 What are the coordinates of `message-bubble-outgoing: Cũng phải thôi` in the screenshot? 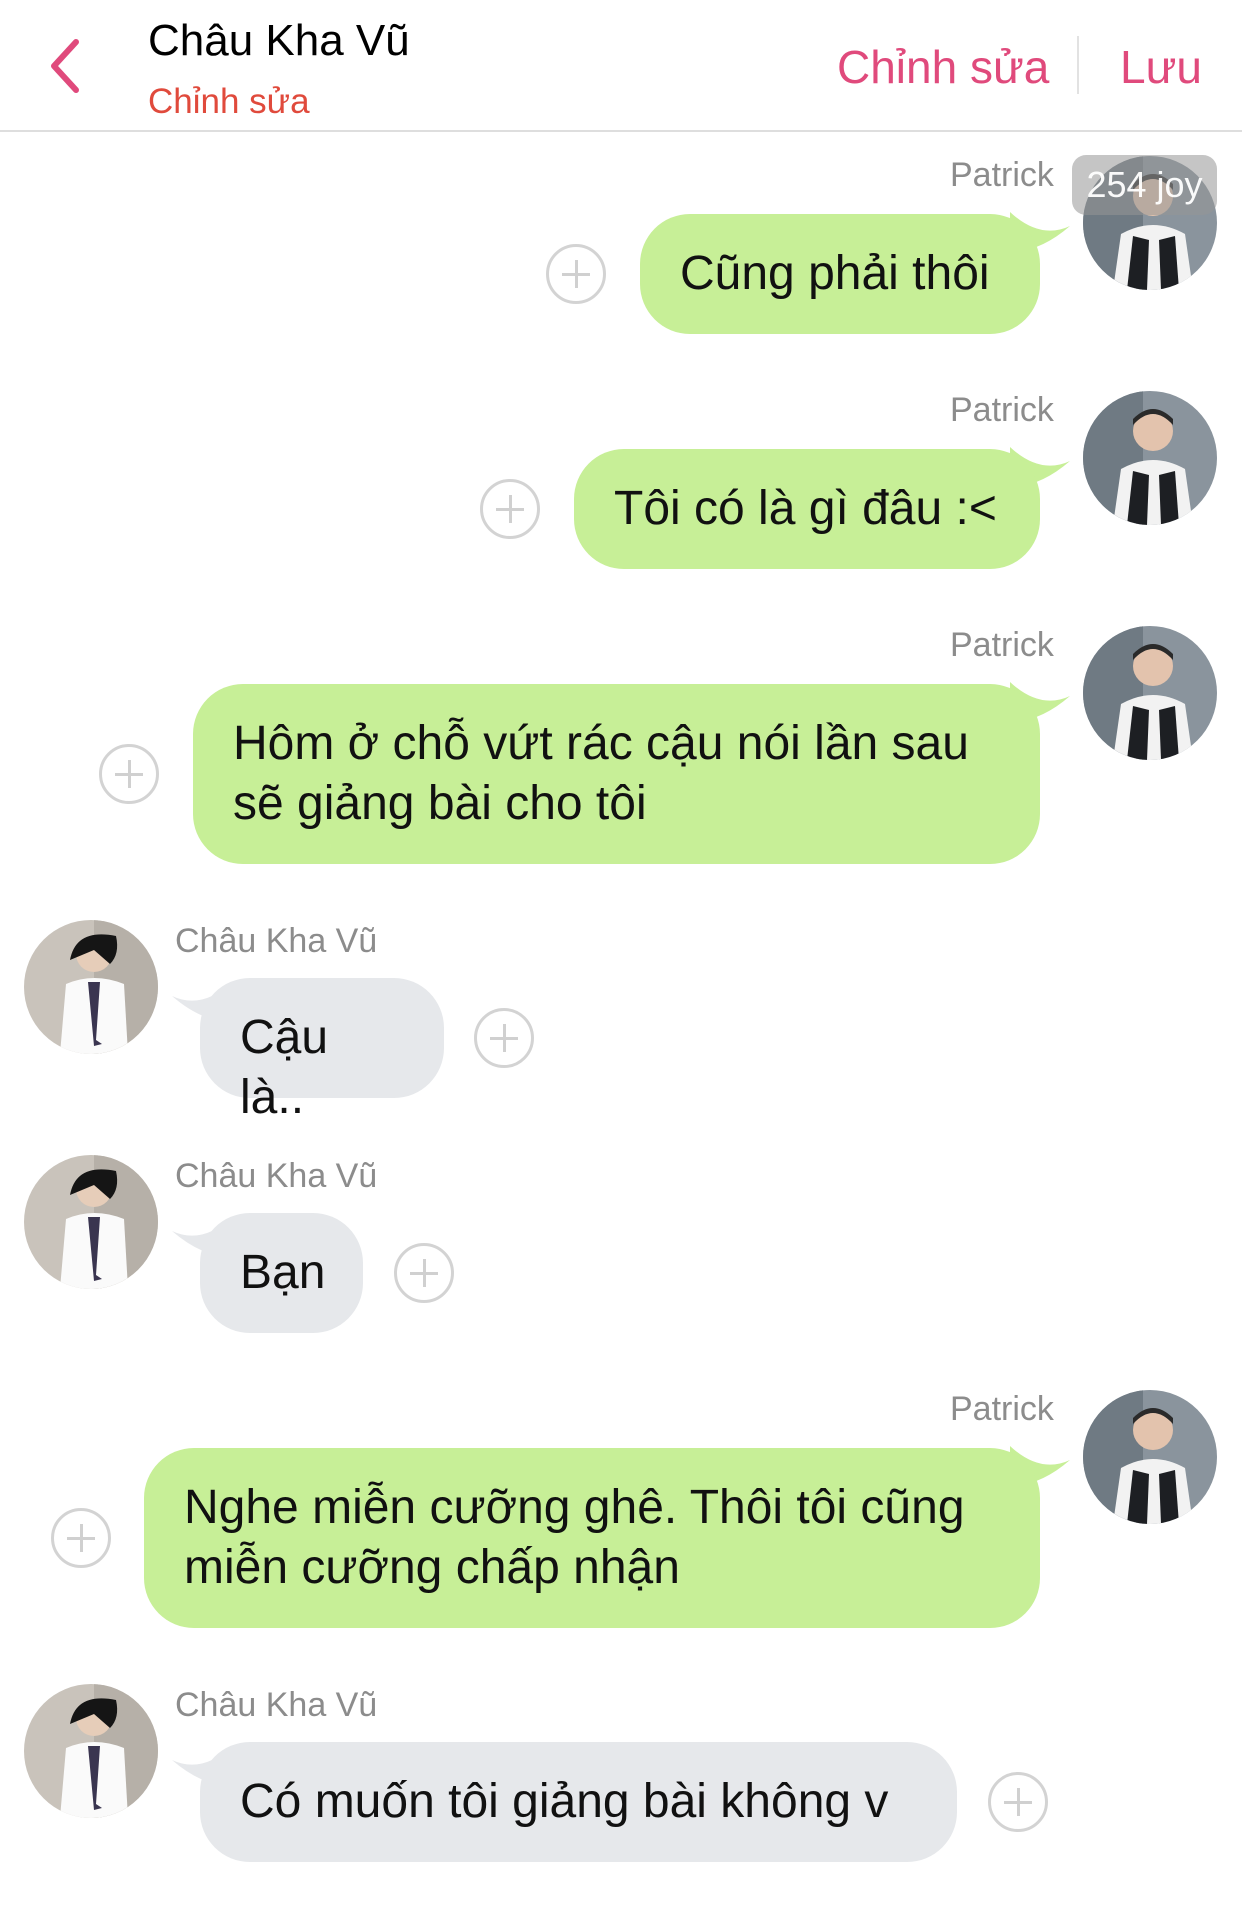 It's located at (840, 274).